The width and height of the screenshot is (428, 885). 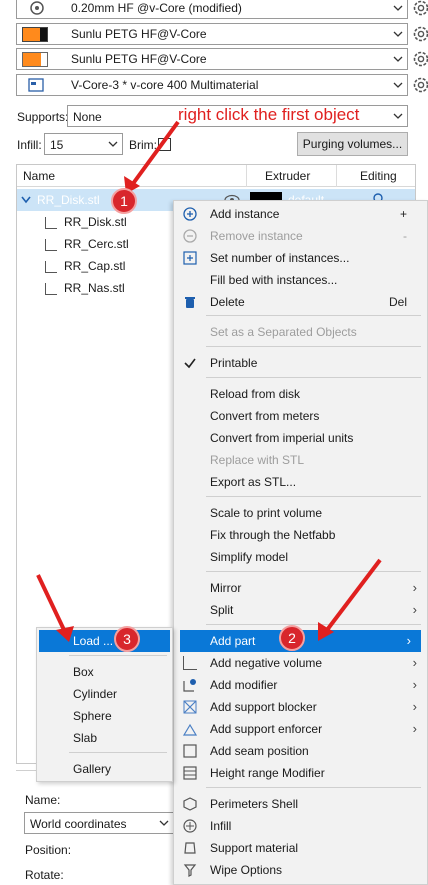 What do you see at coordinates (83, 144) in the screenshot?
I see `infill-combo: 15` at bounding box center [83, 144].